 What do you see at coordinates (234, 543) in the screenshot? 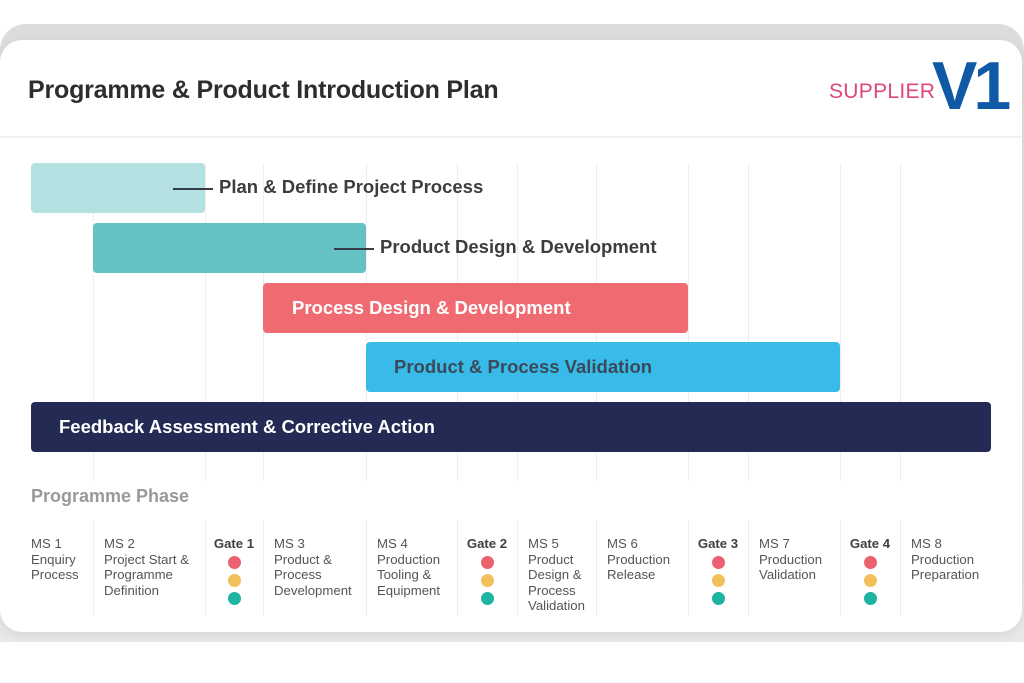
I see `gate-label: Gate 1` at bounding box center [234, 543].